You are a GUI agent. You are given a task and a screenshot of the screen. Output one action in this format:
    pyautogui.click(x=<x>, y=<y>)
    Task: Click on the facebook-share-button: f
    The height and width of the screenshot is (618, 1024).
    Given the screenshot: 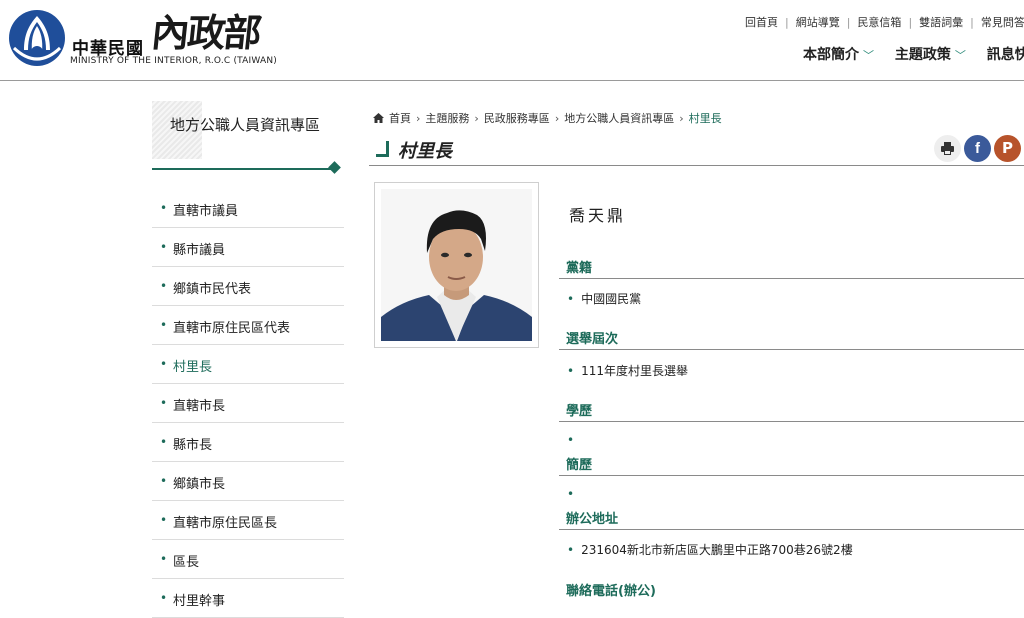 What is the action you would take?
    pyautogui.click(x=977, y=148)
    